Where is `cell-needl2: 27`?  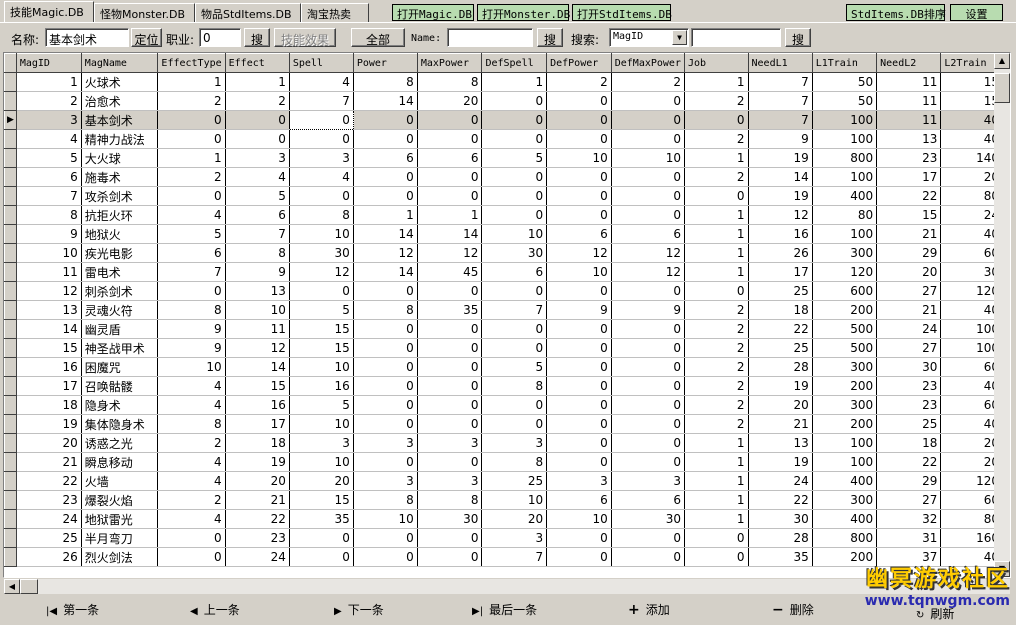
cell-needl2: 27 is located at coordinates (909, 291).